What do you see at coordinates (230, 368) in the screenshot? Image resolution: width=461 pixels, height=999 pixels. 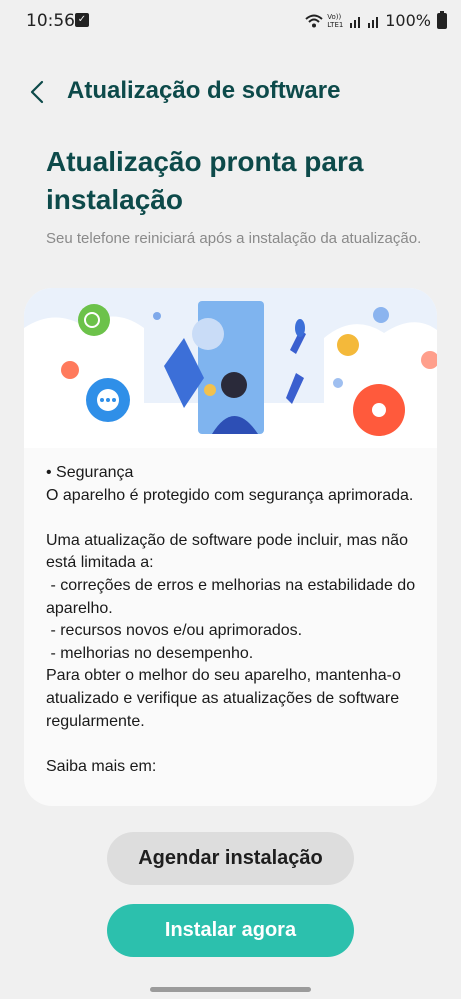 I see `update-illustration` at bounding box center [230, 368].